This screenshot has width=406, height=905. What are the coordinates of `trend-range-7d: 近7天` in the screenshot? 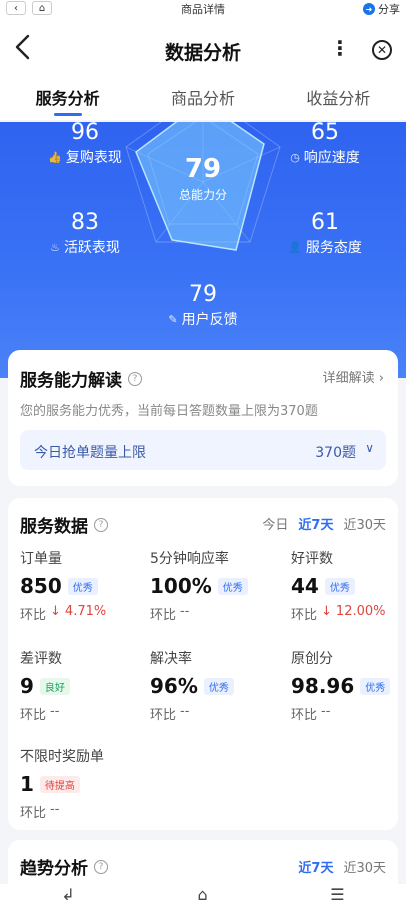 It's located at (315, 866).